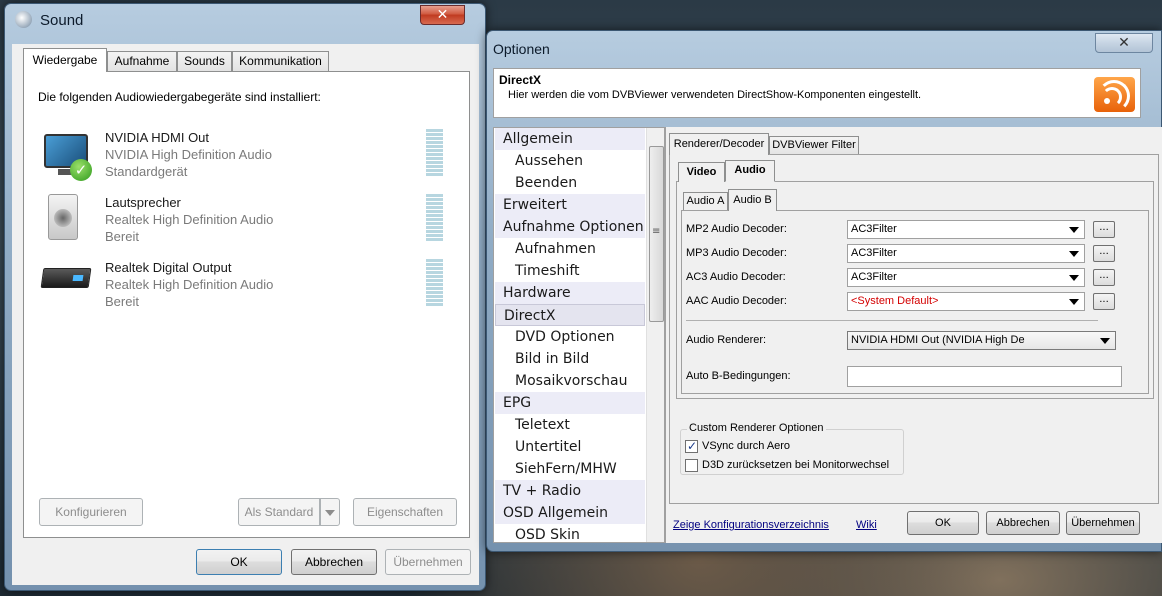 The height and width of the screenshot is (596, 1162). What do you see at coordinates (1124, 43) in the screenshot?
I see `options-close-button: ✕` at bounding box center [1124, 43].